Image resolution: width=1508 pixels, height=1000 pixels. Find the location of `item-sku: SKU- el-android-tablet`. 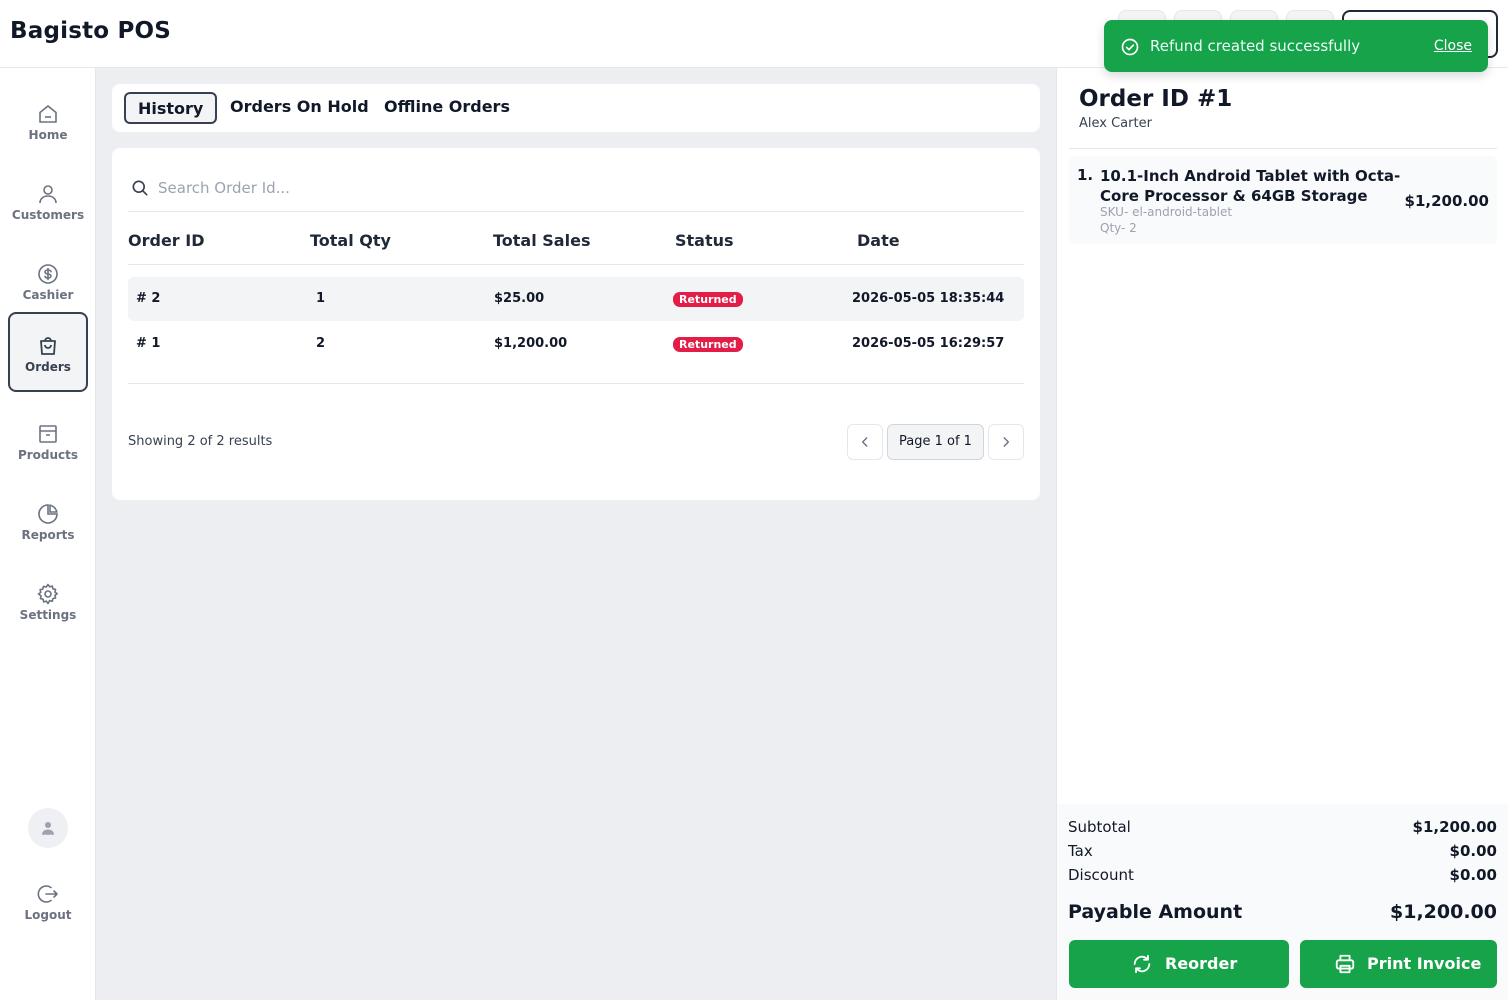

item-sku: SKU- el-android-tablet is located at coordinates (1166, 212).